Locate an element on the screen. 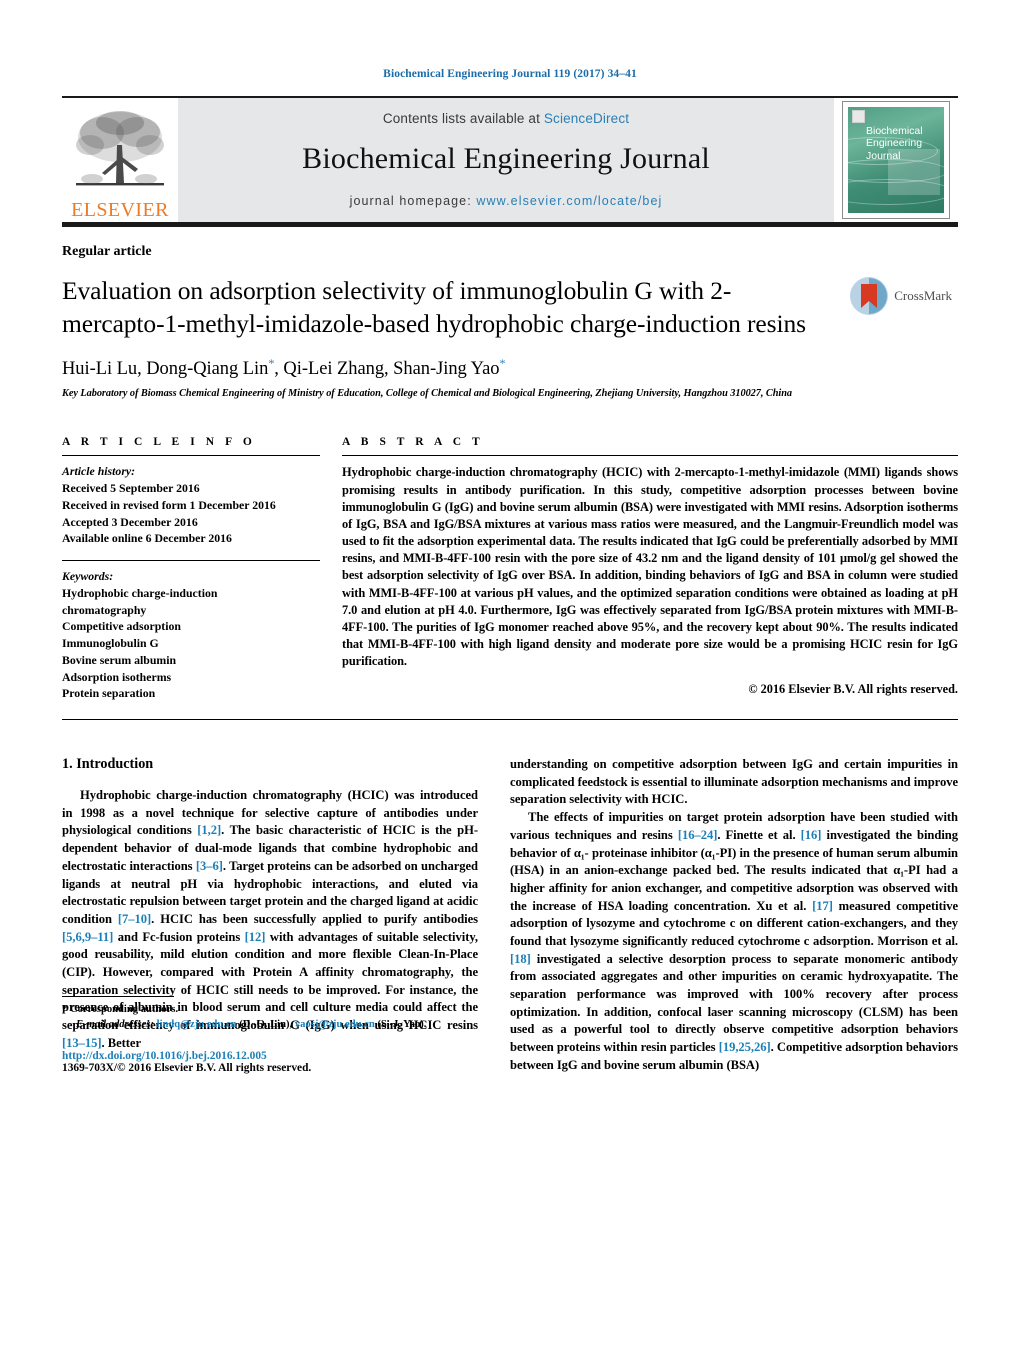 The width and height of the screenshot is (1020, 1351). cover-publisher-mark-icon is located at coordinates (858, 116).